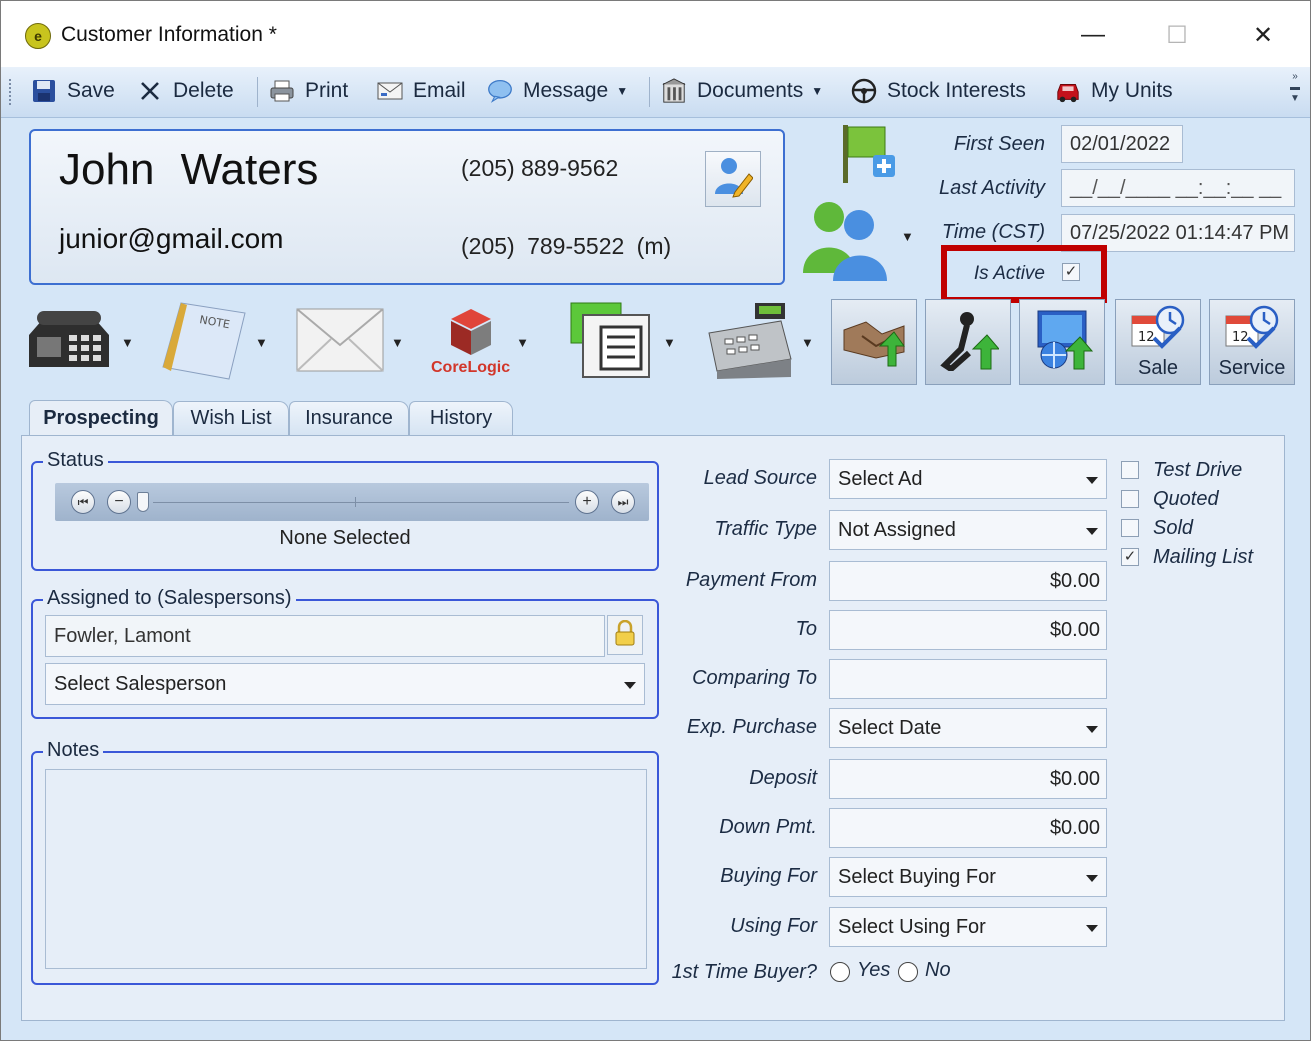 This screenshot has height=1041, width=1311. I want to click on my-units-button: My Units, so click(1114, 91).